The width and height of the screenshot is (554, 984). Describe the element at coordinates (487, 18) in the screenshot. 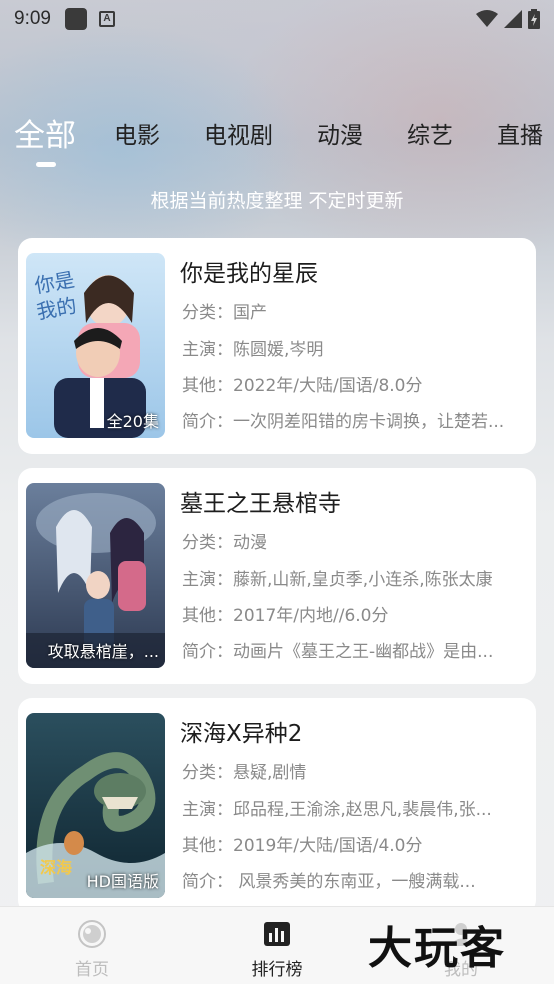

I see `wifi-icon` at that location.